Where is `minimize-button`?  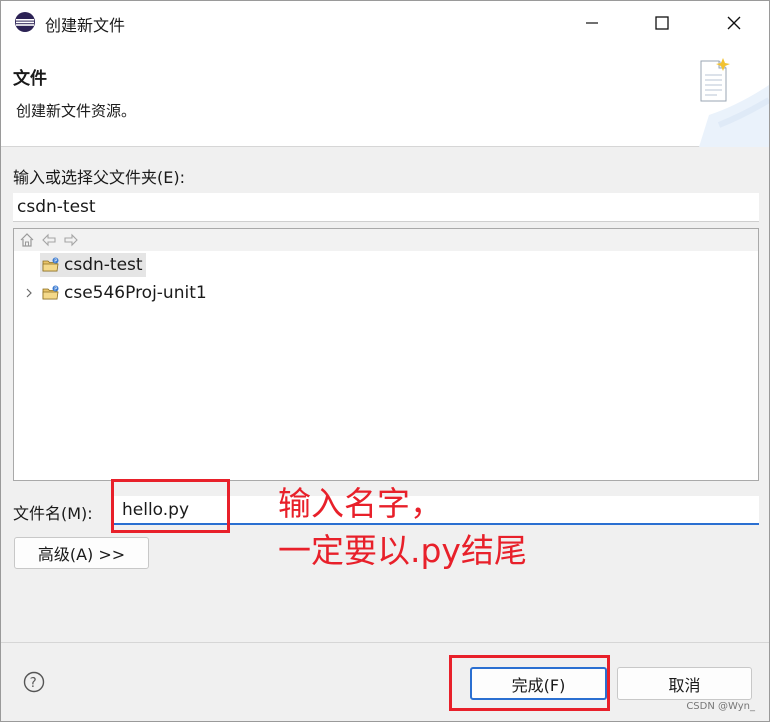
minimize-button is located at coordinates (592, 23).